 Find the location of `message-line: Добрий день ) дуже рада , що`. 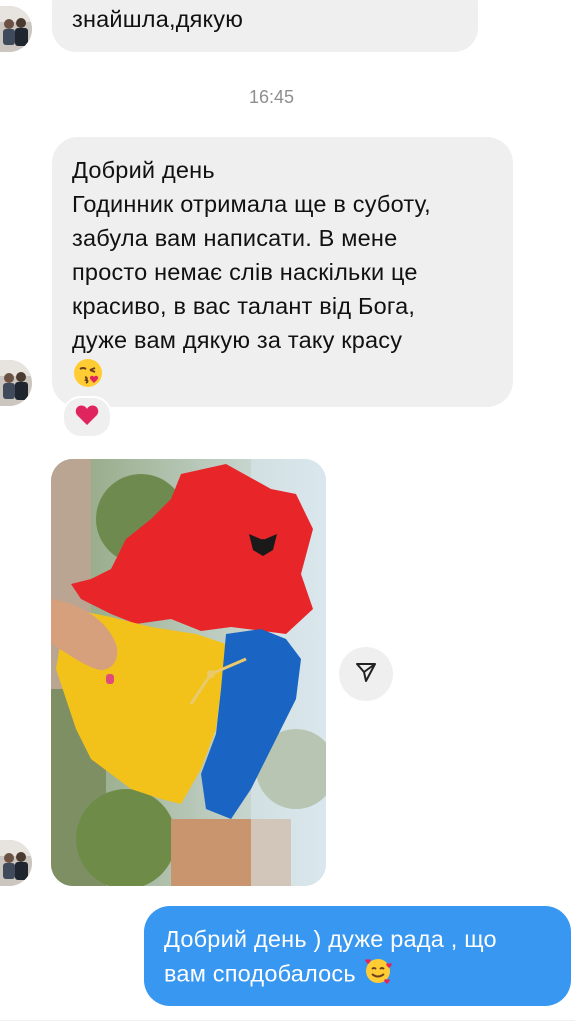

message-line: Добрий день ) дуже рада , що is located at coordinates (330, 939).